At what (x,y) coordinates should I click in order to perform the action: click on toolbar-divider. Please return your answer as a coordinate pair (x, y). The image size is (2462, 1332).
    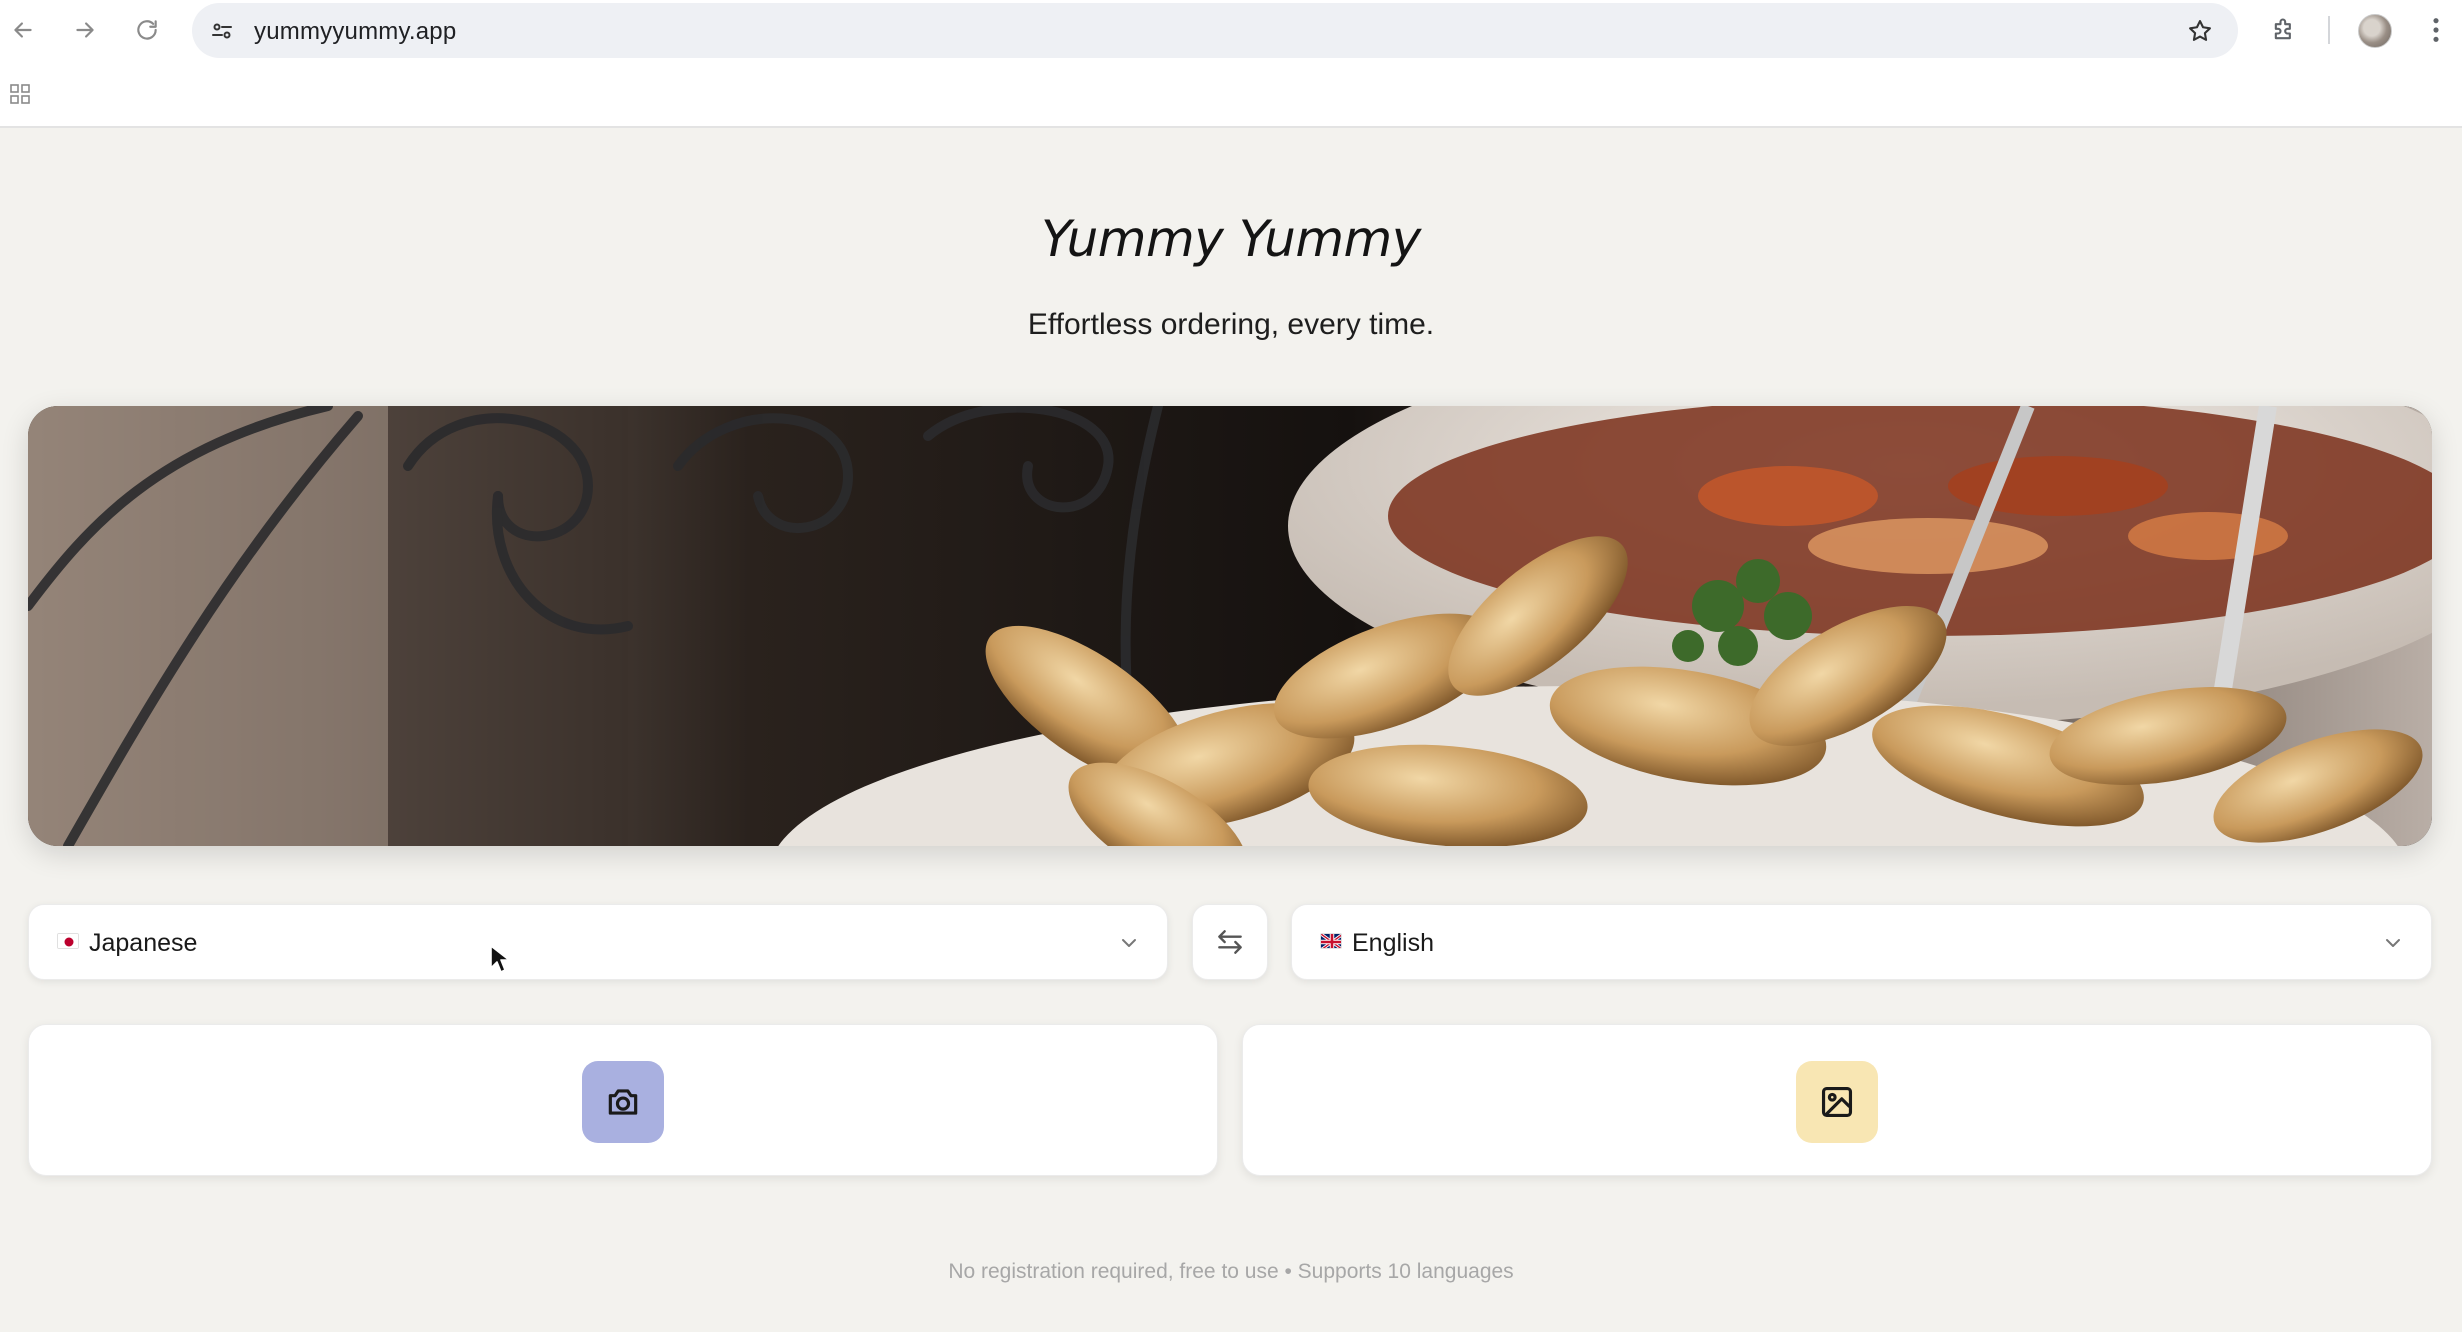
    Looking at the image, I should click on (2329, 30).